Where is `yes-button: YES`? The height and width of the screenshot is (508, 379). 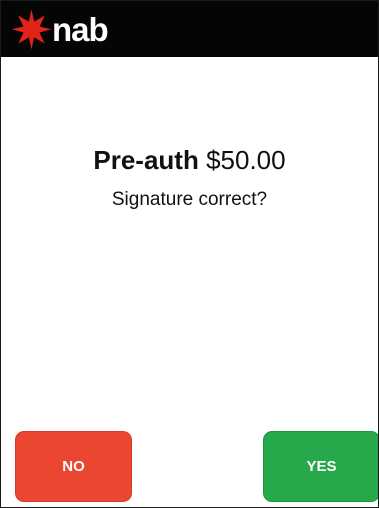
yes-button: YES is located at coordinates (320, 466).